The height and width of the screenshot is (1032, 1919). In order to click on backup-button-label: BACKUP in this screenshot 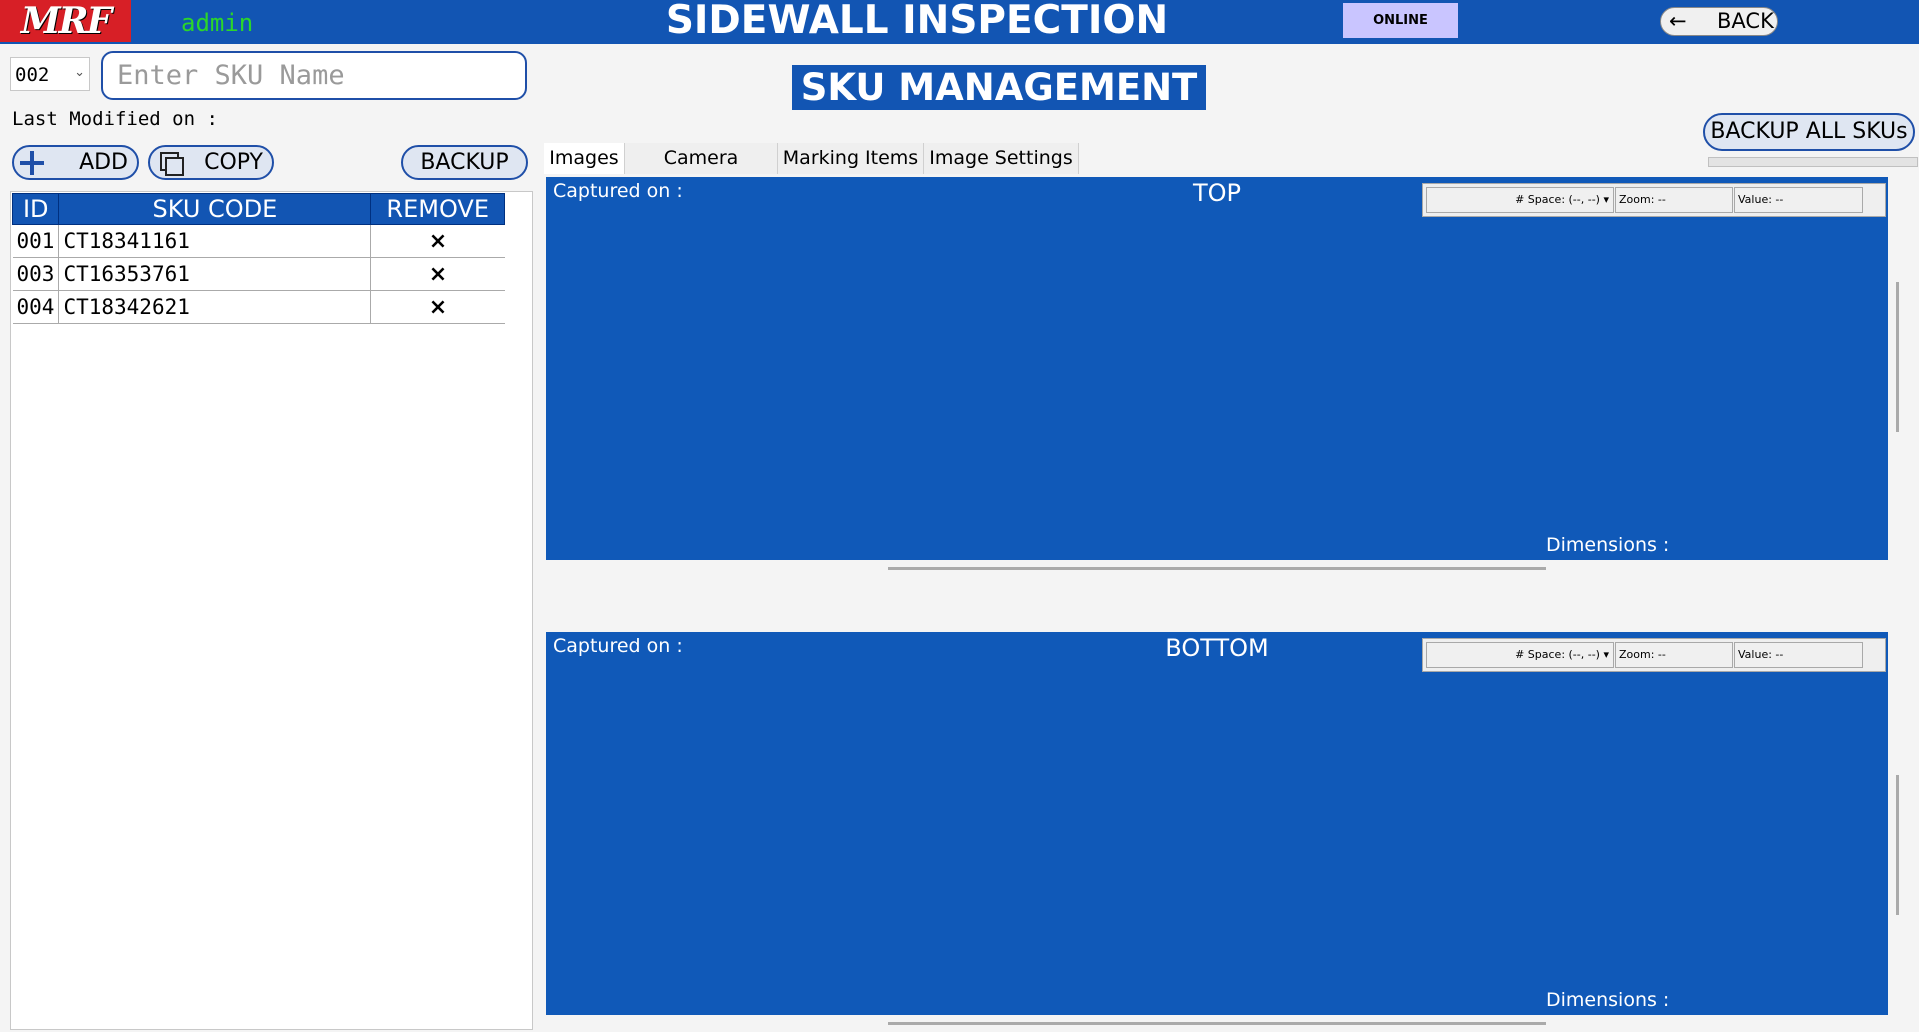, I will do `click(464, 162)`.